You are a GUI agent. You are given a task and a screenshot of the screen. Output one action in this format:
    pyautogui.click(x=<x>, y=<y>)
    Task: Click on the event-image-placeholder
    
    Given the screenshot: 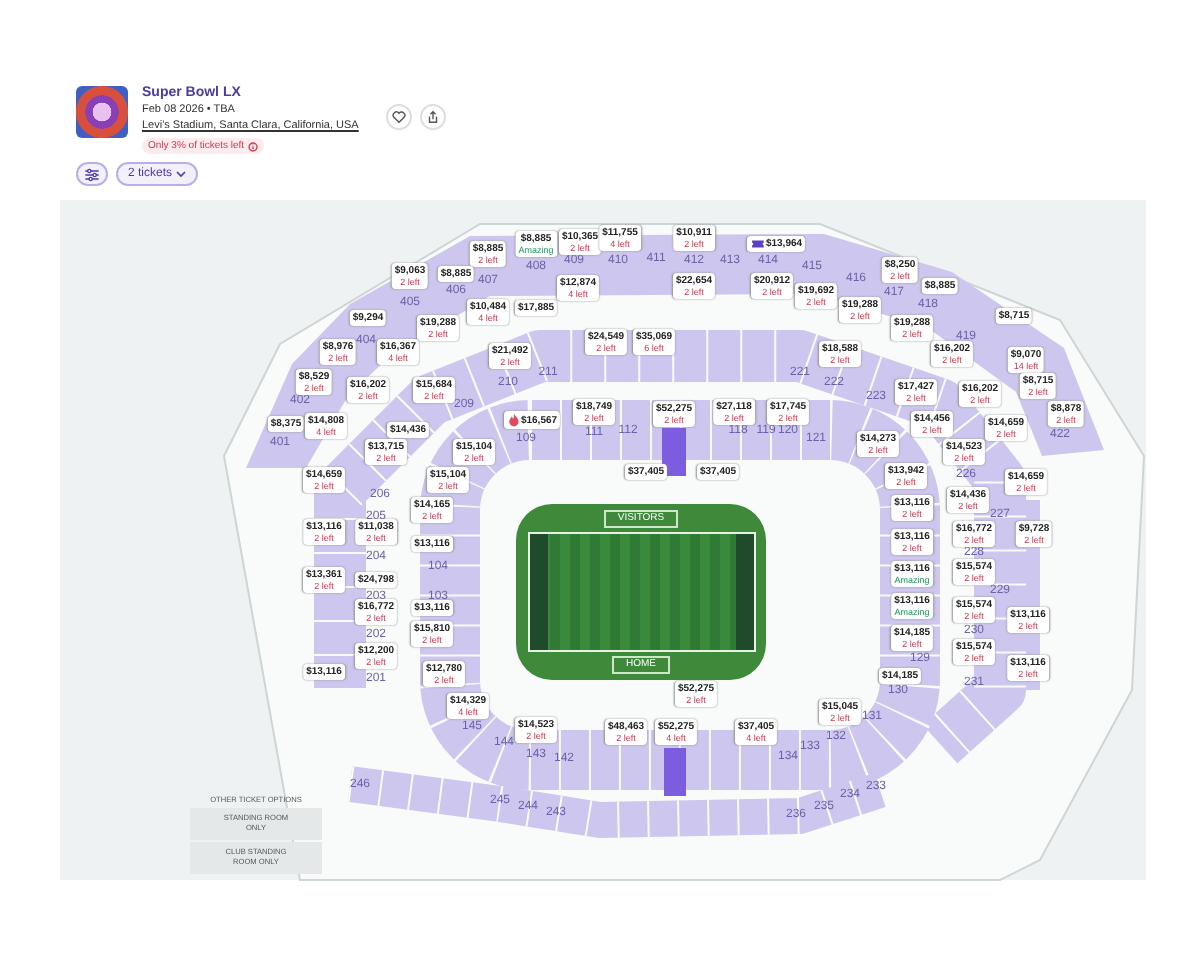 What is the action you would take?
    pyautogui.click(x=102, y=112)
    